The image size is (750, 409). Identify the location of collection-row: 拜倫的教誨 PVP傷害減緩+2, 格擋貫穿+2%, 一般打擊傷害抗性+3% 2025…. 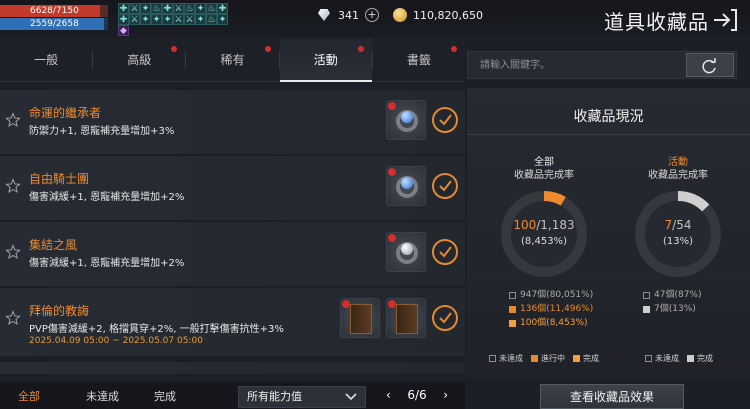
(232, 322).